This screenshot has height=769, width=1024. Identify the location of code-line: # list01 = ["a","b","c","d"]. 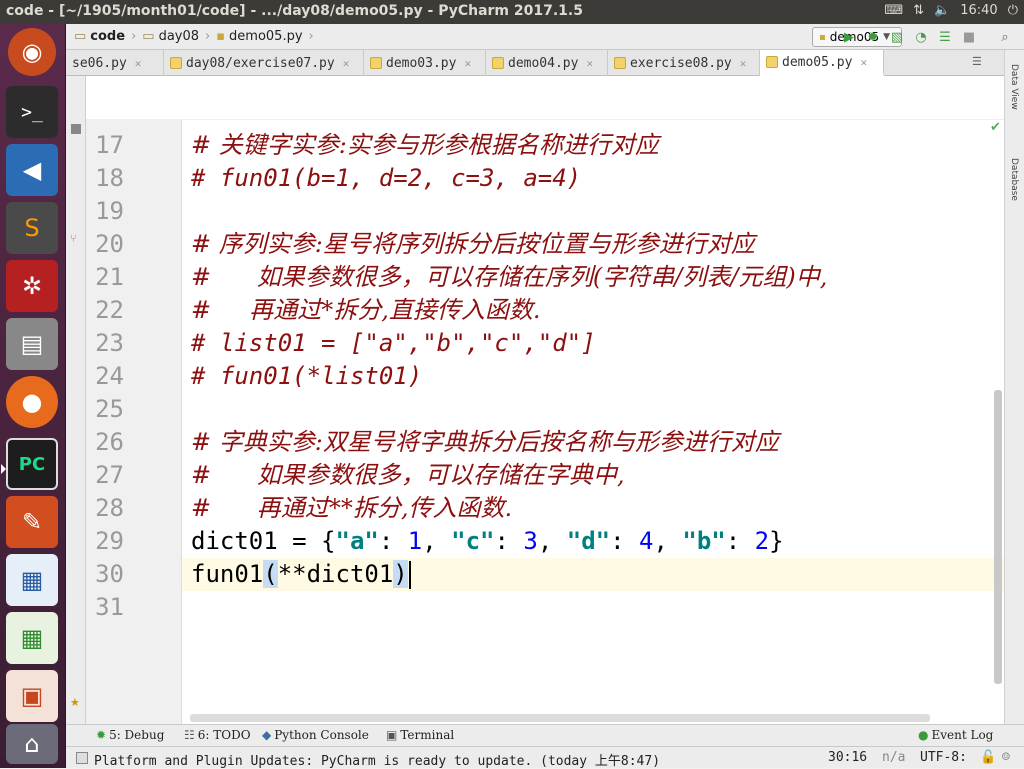
(393, 343).